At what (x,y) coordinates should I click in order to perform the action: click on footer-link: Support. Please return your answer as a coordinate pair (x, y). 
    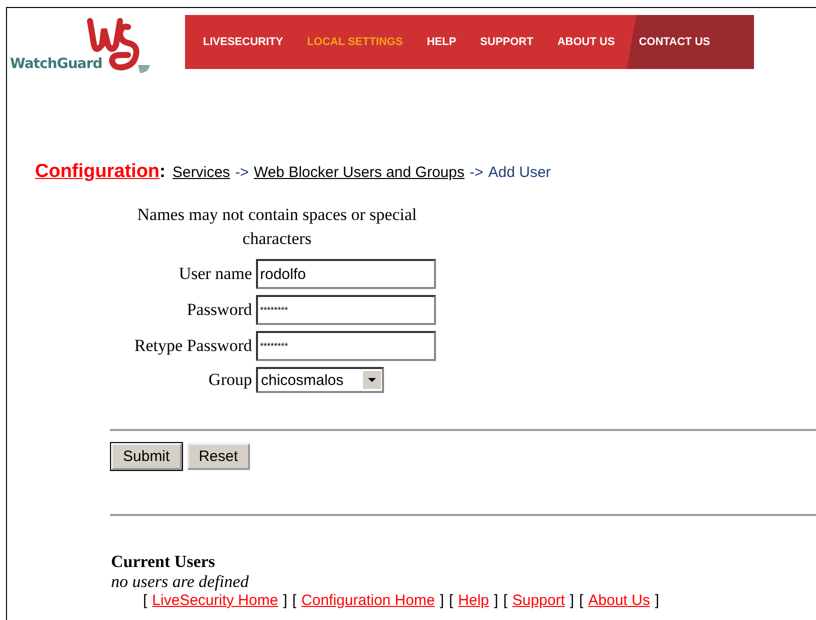
    Looking at the image, I should click on (538, 600).